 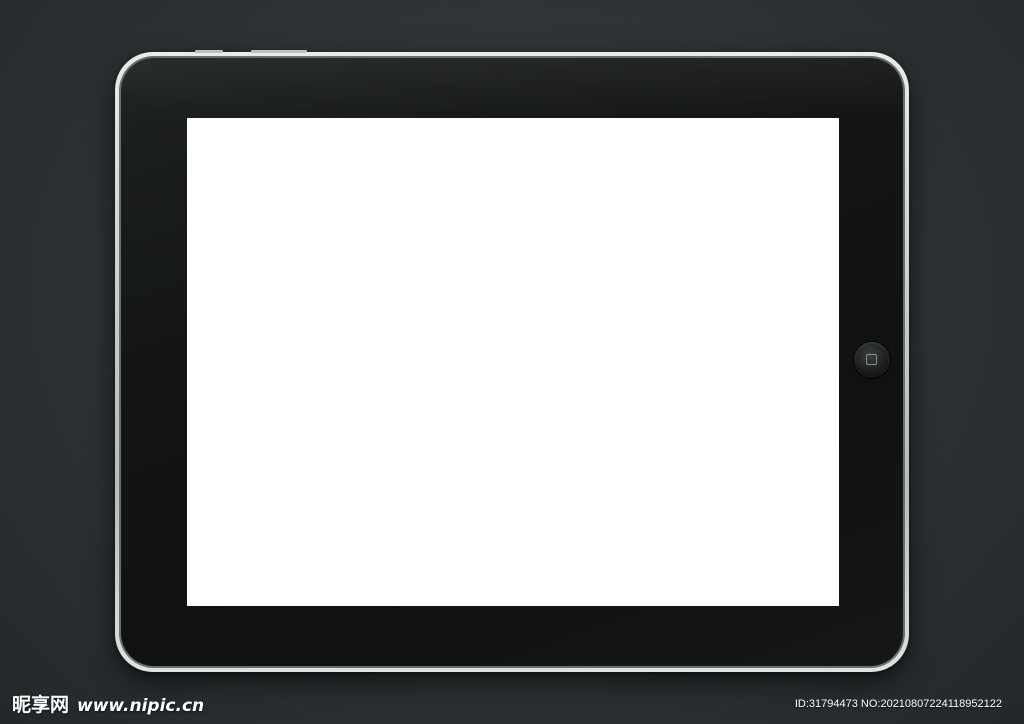 I want to click on tablet-top-button, so click(x=209, y=51).